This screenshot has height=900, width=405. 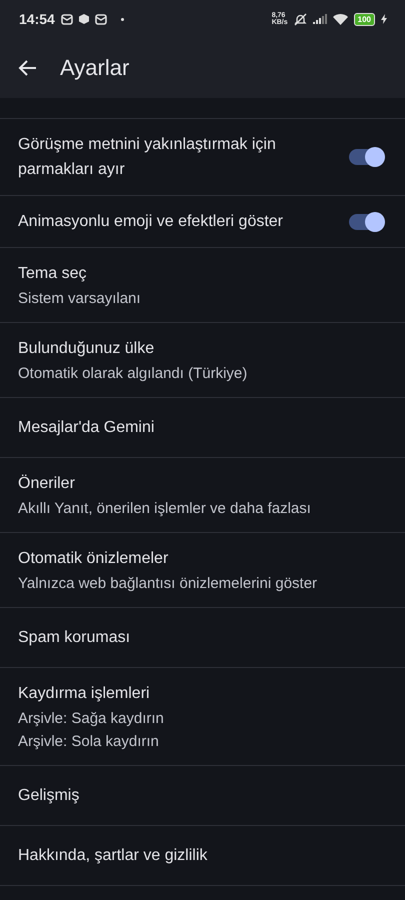 What do you see at coordinates (300, 19) in the screenshot?
I see `bell-muted-icon` at bounding box center [300, 19].